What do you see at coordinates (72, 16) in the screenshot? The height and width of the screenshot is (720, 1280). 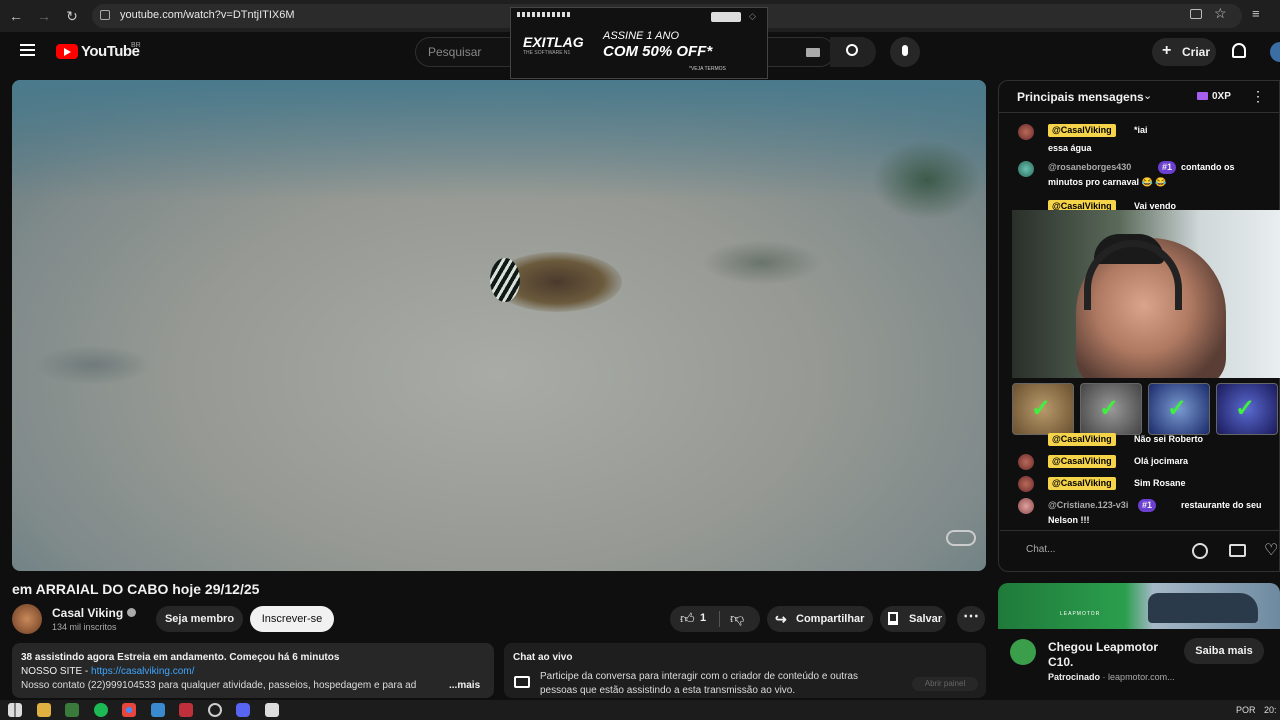 I see `reload-icon: ↻` at bounding box center [72, 16].